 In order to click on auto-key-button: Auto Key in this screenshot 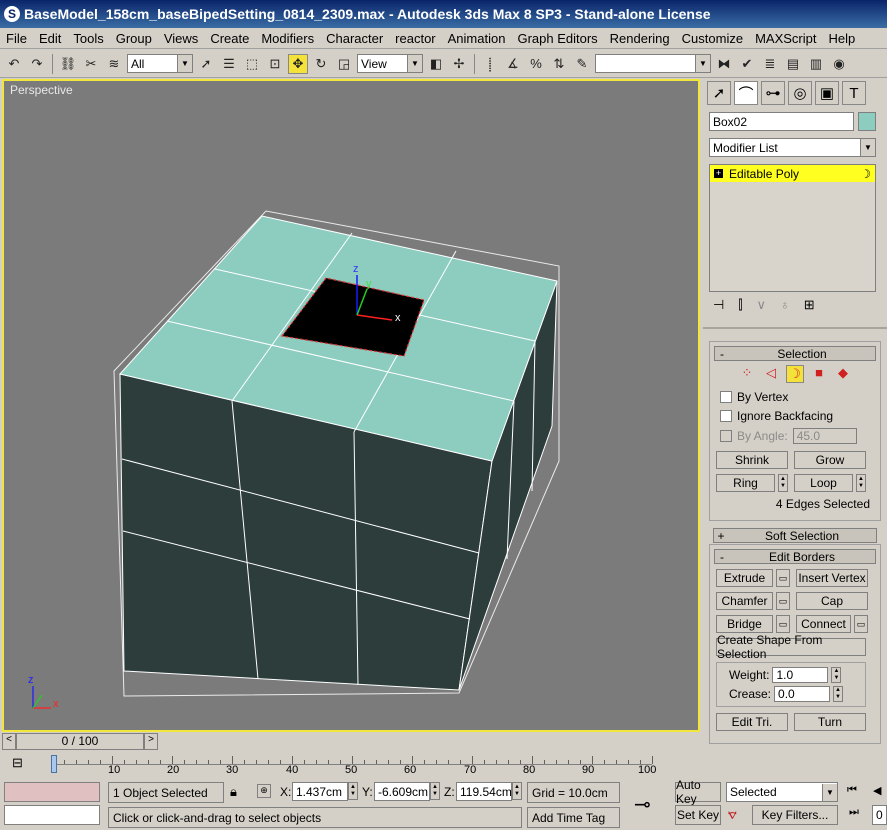, I will do `click(698, 792)`.